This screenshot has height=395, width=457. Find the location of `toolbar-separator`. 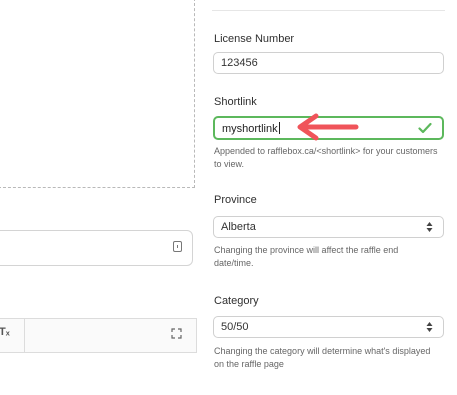

toolbar-separator is located at coordinates (24, 335).